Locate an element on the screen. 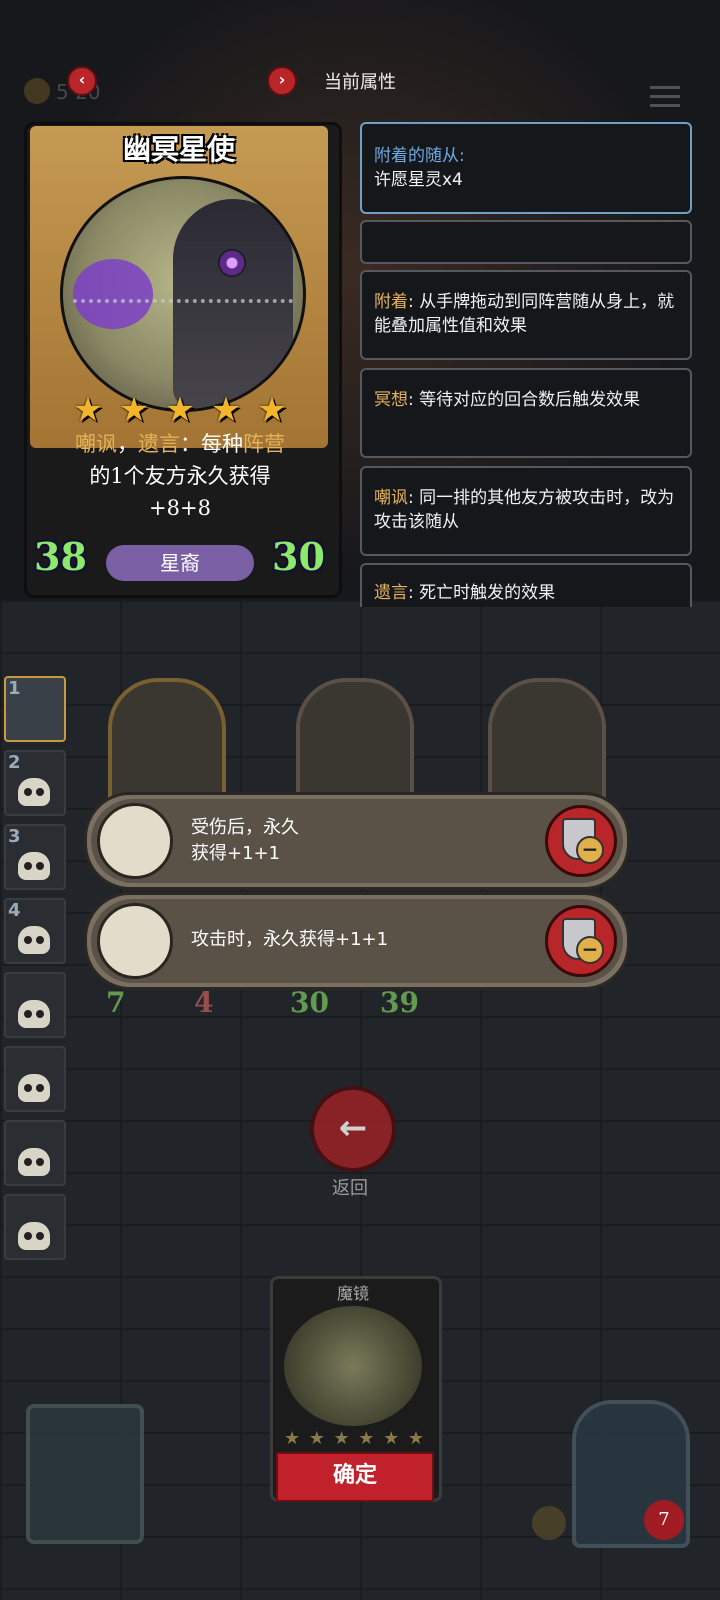 The height and width of the screenshot is (1600, 720). term-attach: 附着 is located at coordinates (391, 302).